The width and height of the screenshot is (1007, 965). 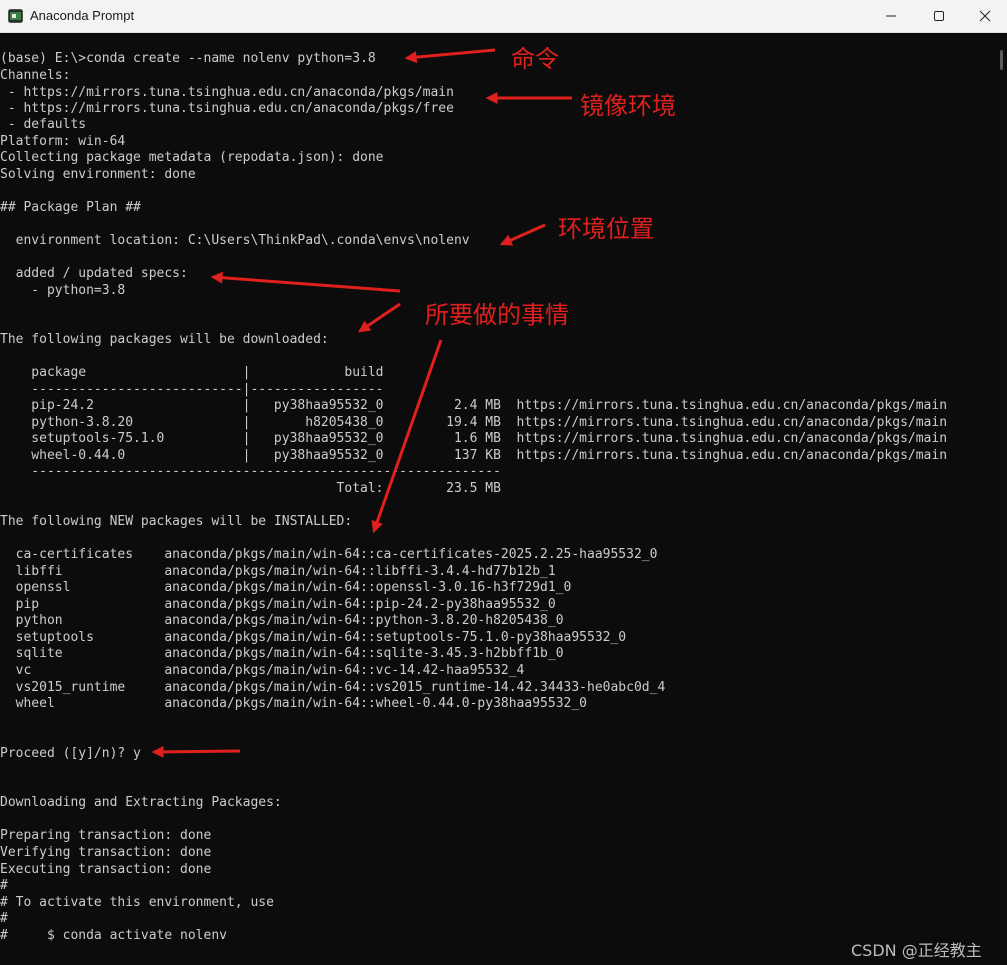 I want to click on console-line: - python=3.8, so click(x=63, y=290).